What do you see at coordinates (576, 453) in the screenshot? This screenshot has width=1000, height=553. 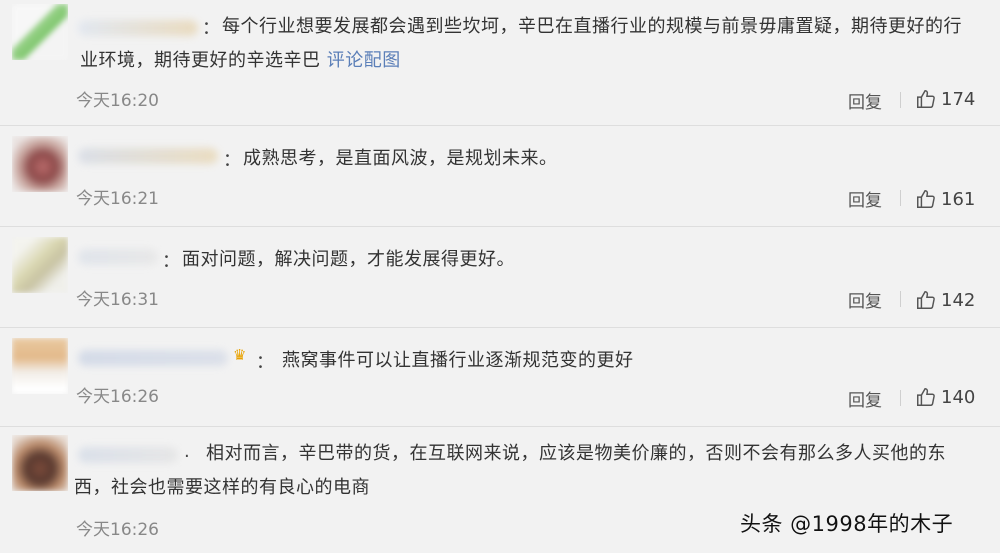 I see `comment-text-line: 相对而言，辛巴带的货，在互联网来说，应该是物美价廉的，否则不会有那么多人买他的东` at bounding box center [576, 453].